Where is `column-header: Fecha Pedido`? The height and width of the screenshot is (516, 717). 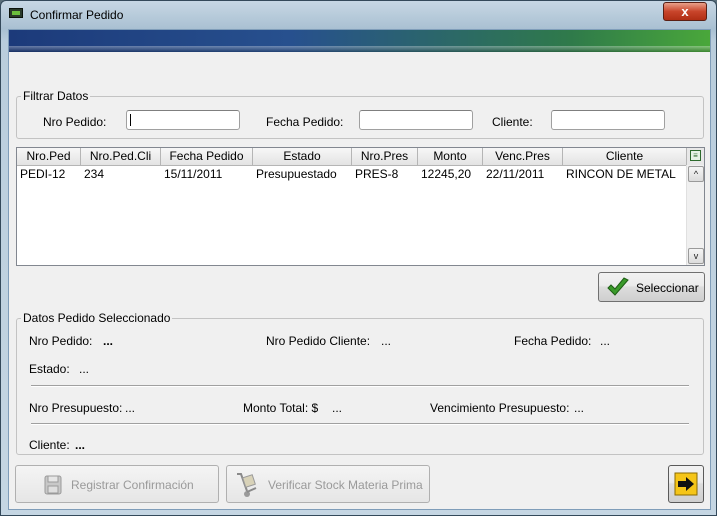 column-header: Fecha Pedido is located at coordinates (207, 156).